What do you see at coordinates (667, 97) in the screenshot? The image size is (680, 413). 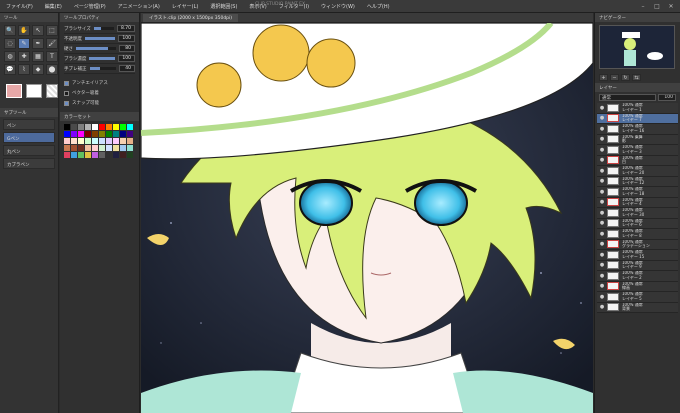 I see `layer-opacity-field: 100` at bounding box center [667, 97].